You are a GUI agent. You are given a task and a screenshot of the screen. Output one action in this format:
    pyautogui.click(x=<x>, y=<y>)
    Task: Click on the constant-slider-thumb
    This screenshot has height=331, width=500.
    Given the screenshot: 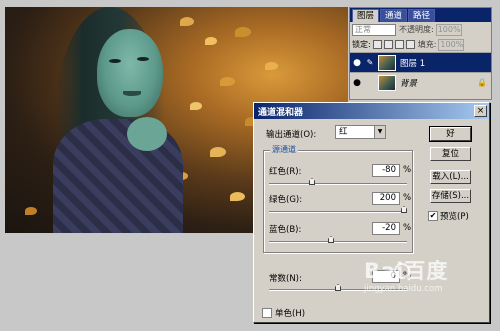 What is the action you would take?
    pyautogui.click(x=338, y=287)
    